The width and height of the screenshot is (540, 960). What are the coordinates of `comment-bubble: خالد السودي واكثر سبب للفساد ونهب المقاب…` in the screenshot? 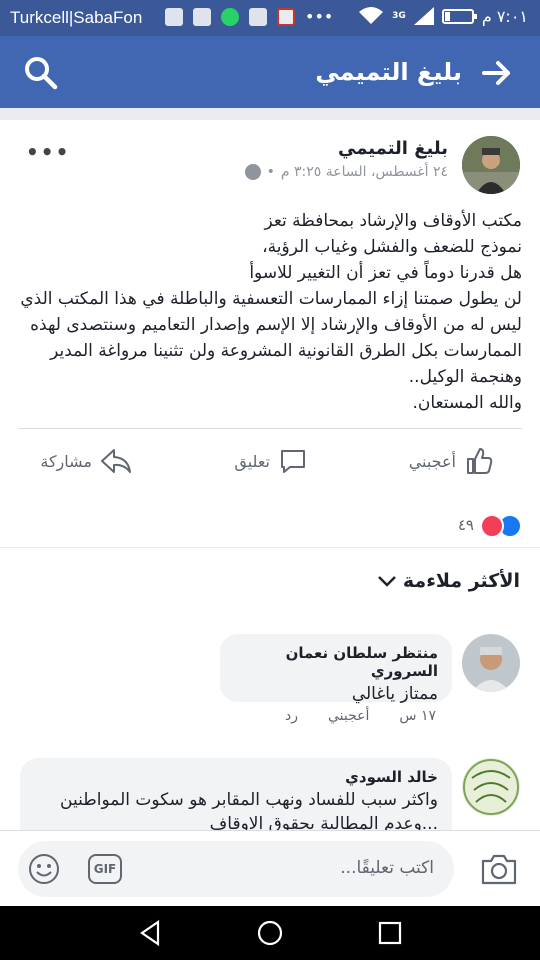 It's located at (236, 794).